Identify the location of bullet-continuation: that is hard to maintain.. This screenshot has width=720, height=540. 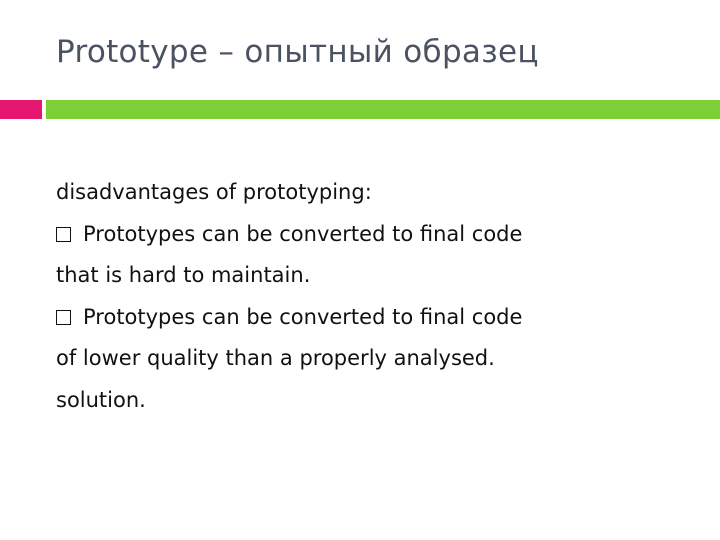
(183, 275).